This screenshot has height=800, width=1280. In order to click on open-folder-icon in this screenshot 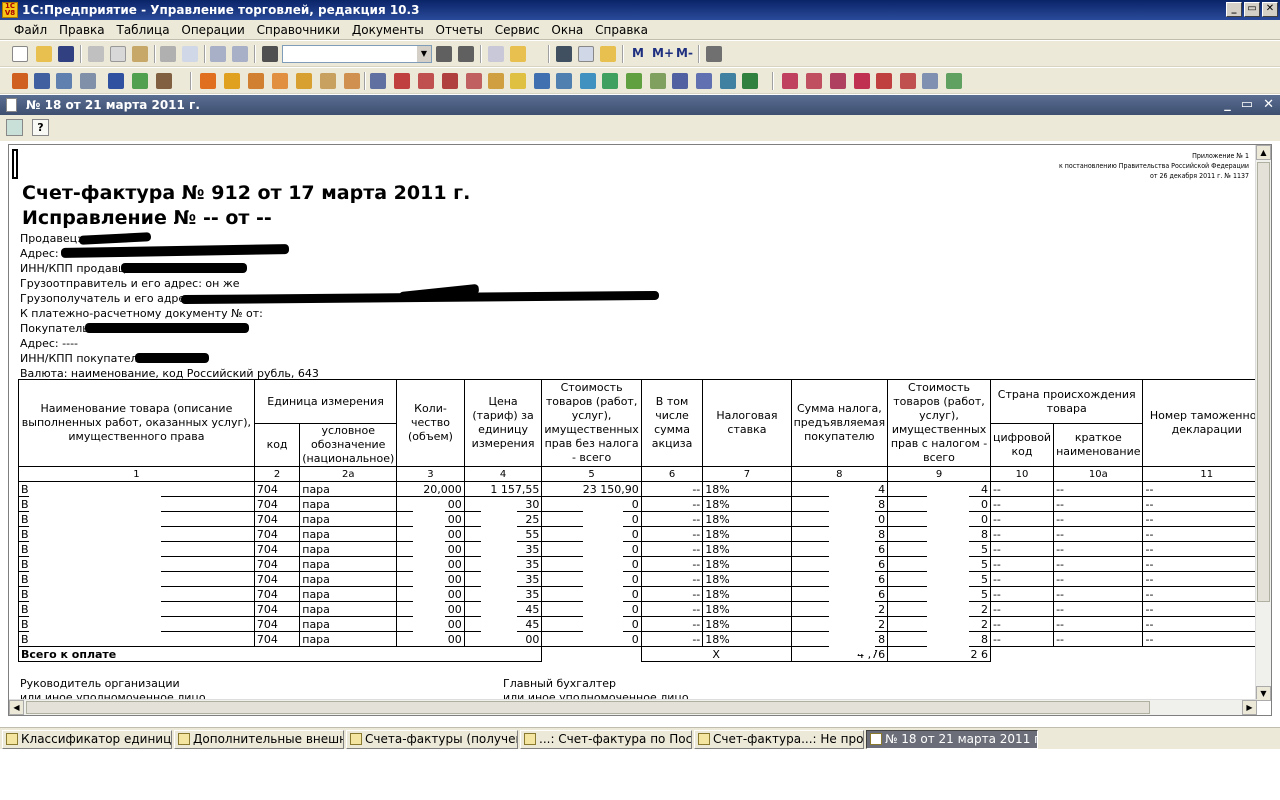, I will do `click(44, 54)`.